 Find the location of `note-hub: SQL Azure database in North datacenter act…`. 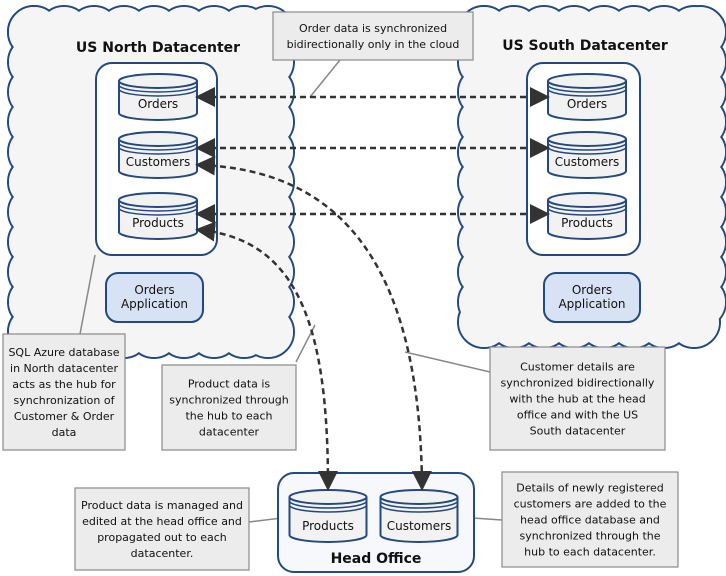

note-hub: SQL Azure database in North datacenter act… is located at coordinates (64, 392).